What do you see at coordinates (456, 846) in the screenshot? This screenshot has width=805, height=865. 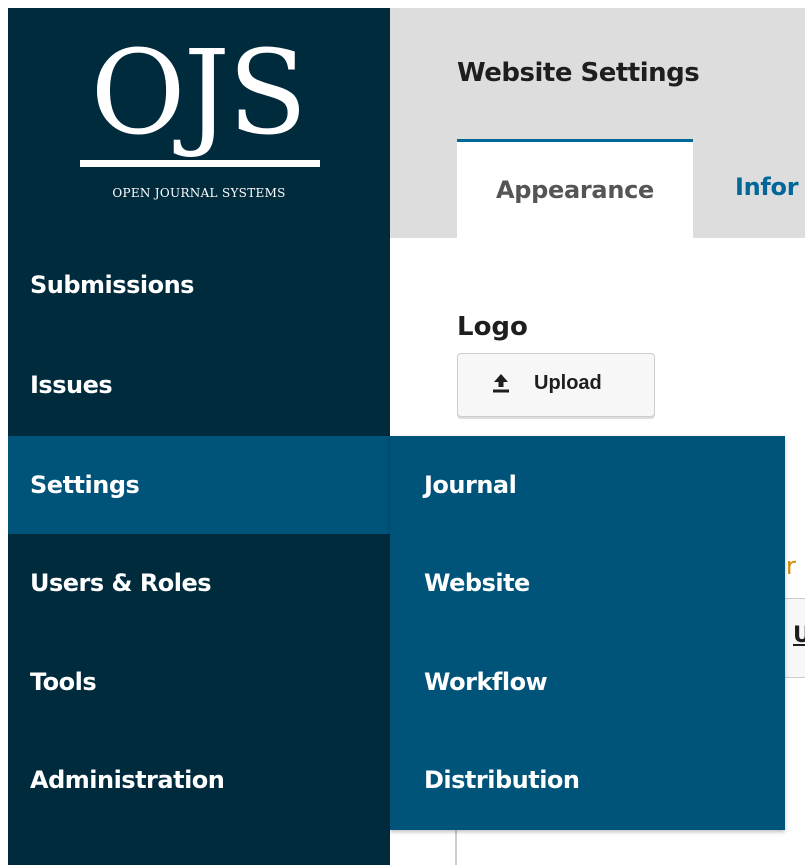 I see `panel-border` at bounding box center [456, 846].